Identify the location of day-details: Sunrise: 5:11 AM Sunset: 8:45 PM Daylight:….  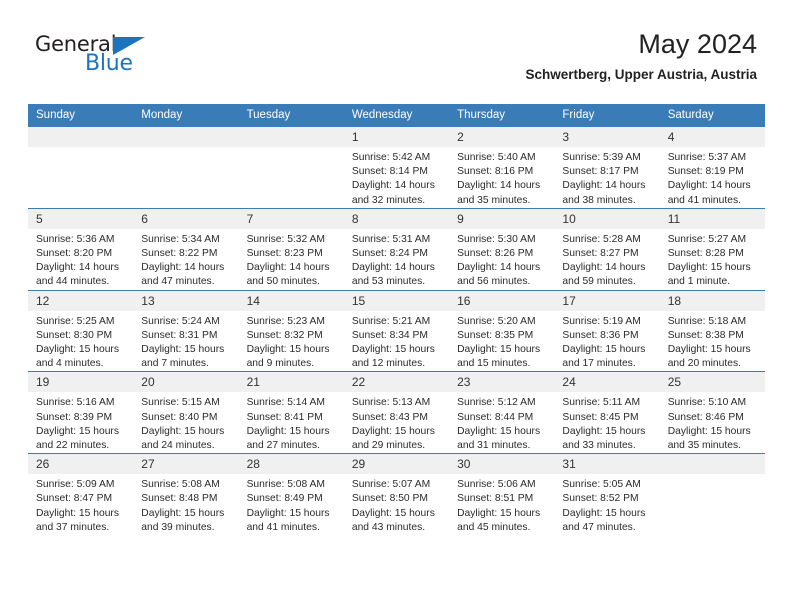
(606, 422).